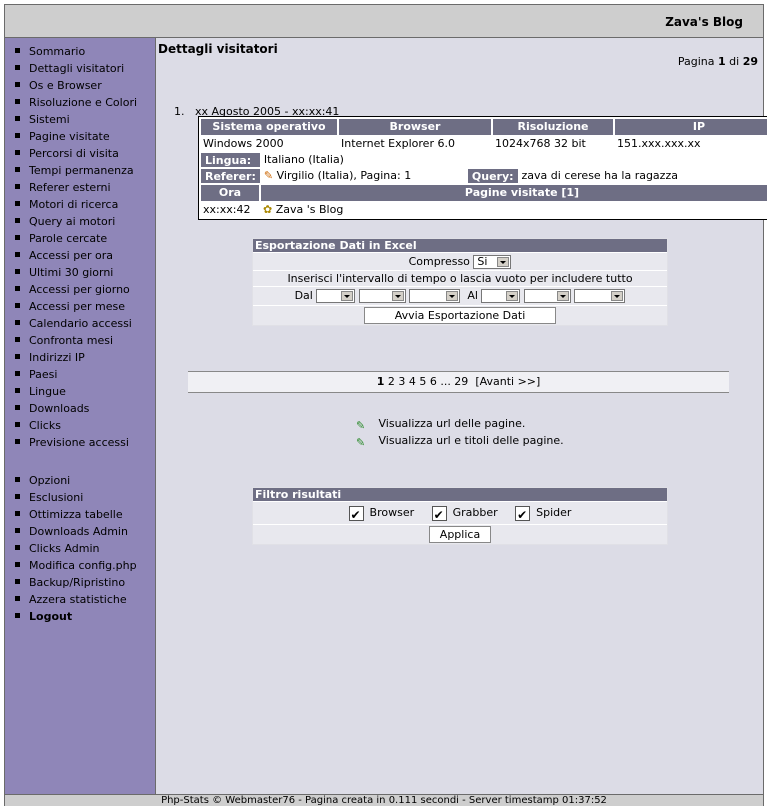 The image size is (767, 811). Describe the element at coordinates (460, 534) in the screenshot. I see `apply-button: Applica` at that location.